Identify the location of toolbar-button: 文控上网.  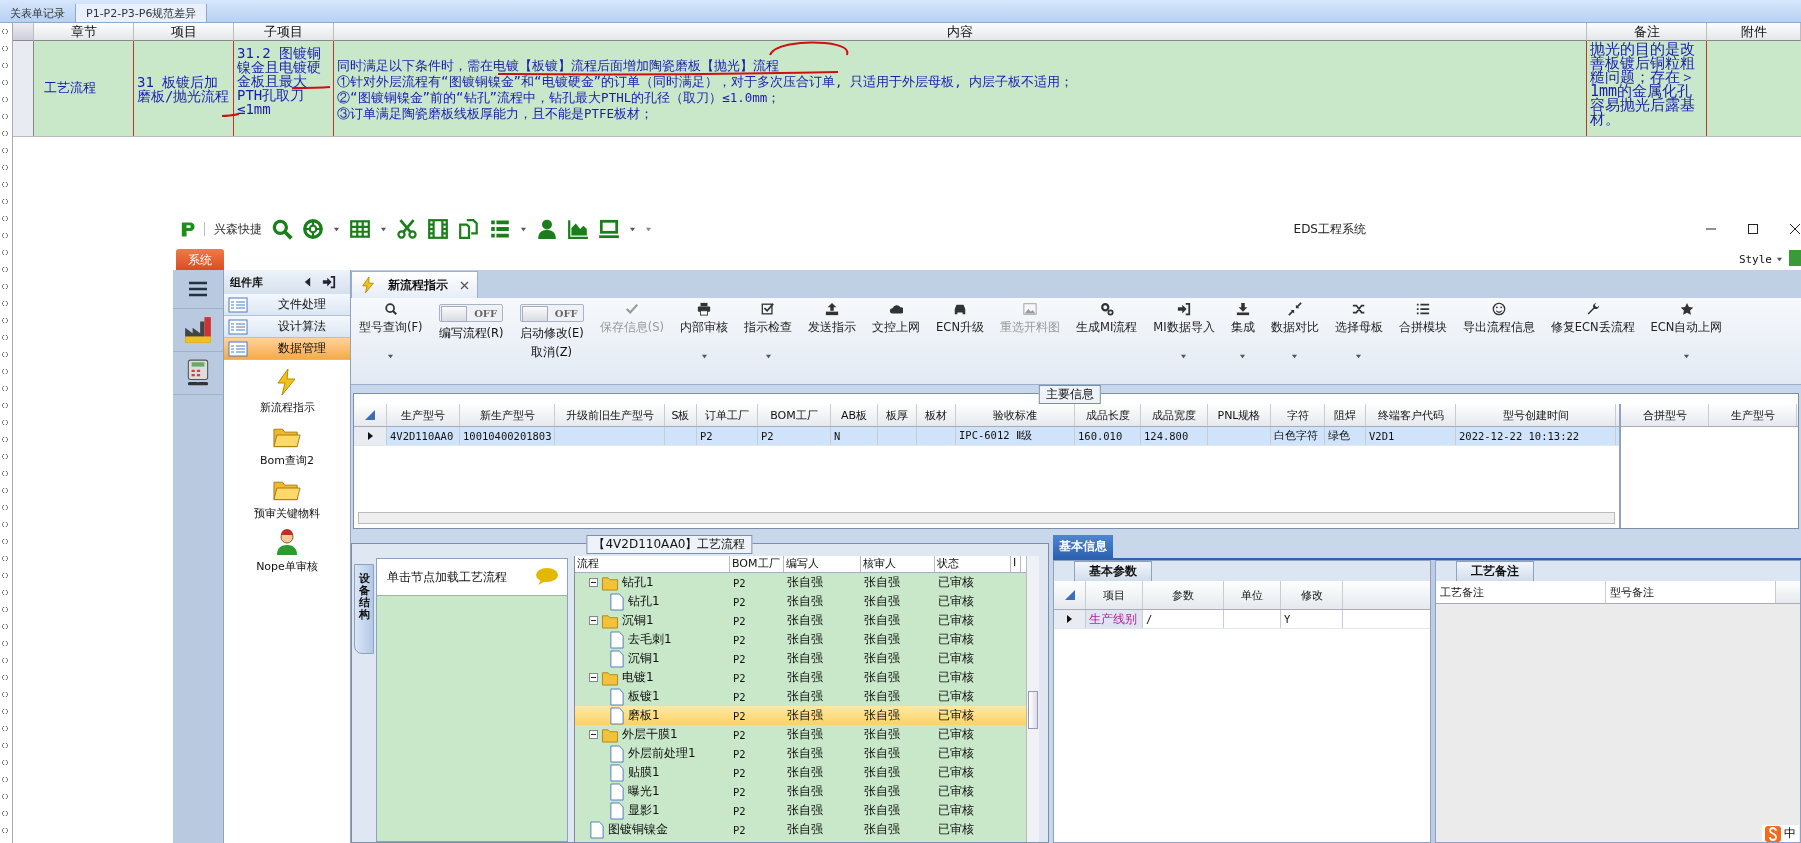
(896, 318).